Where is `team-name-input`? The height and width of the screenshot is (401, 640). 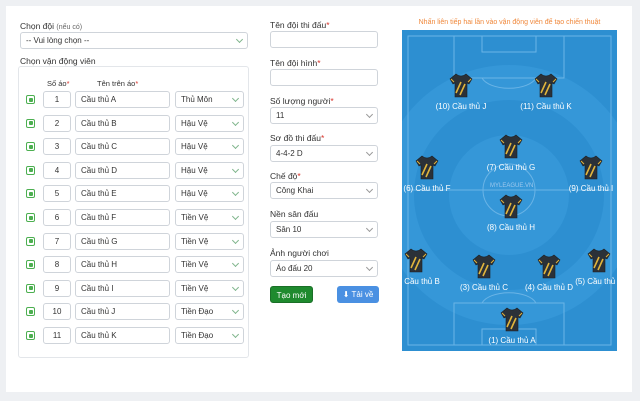 team-name-input is located at coordinates (324, 39).